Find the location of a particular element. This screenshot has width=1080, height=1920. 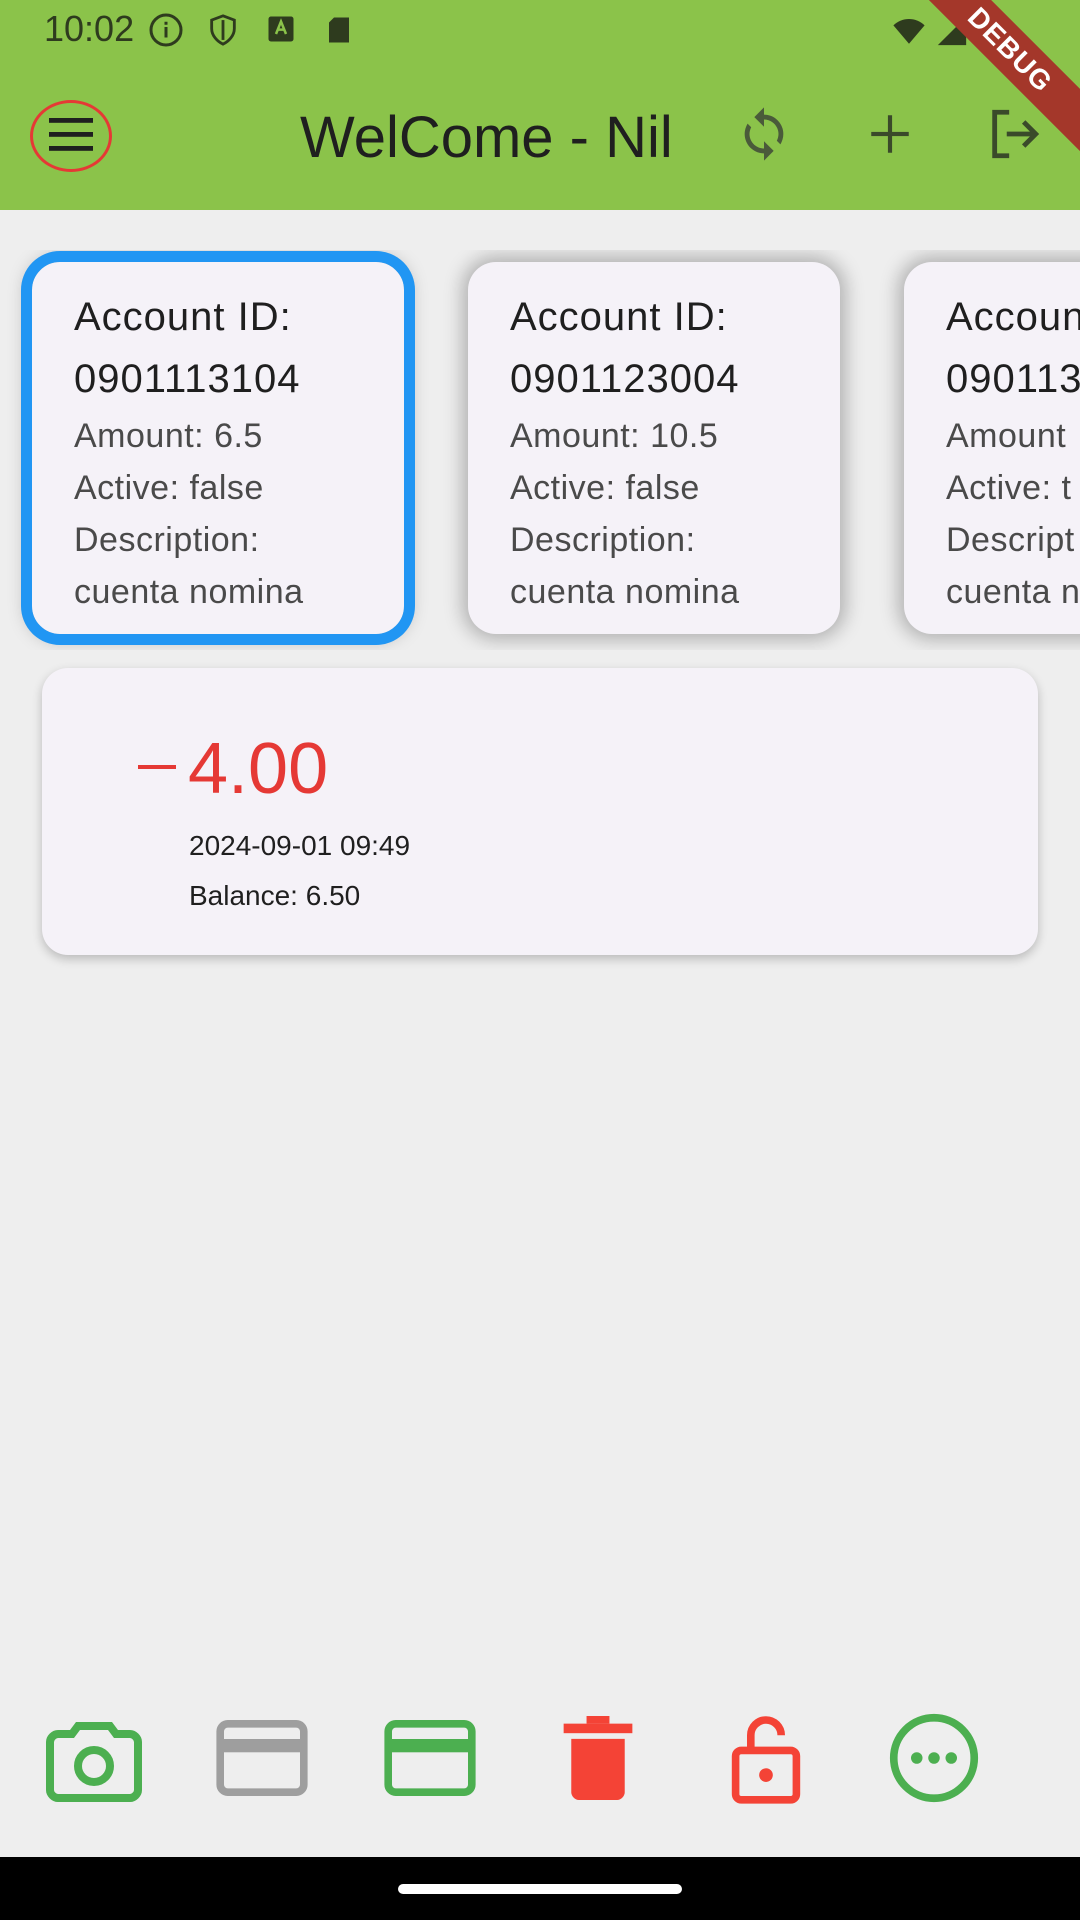

transaction-date: 2024-09-01 09:49 is located at coordinates (300, 845).